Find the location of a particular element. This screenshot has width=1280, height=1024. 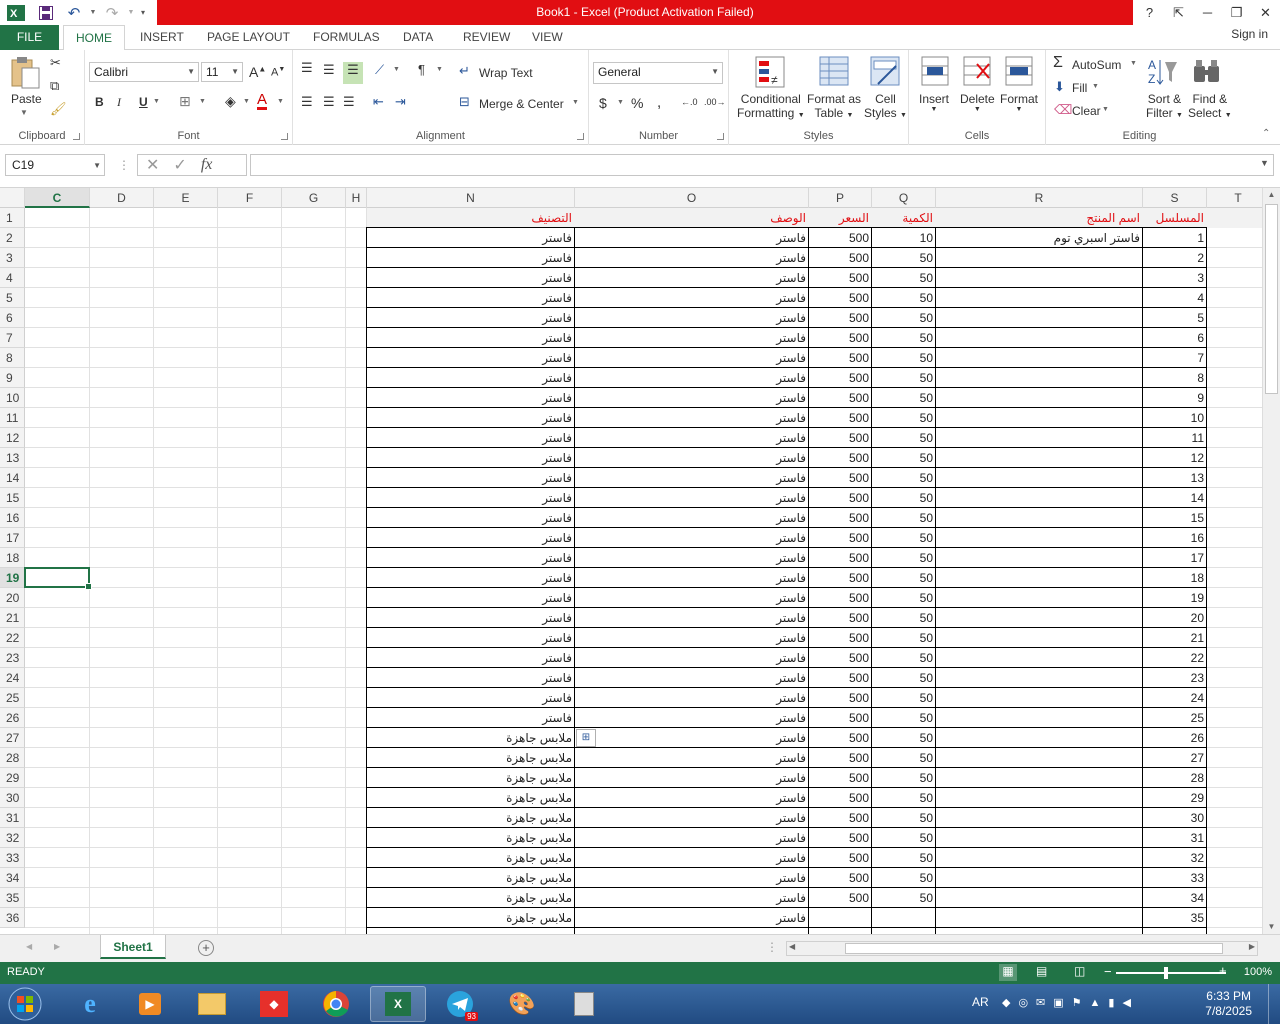

sheet-tab-sheet1: Sheet1 is located at coordinates (133, 947).